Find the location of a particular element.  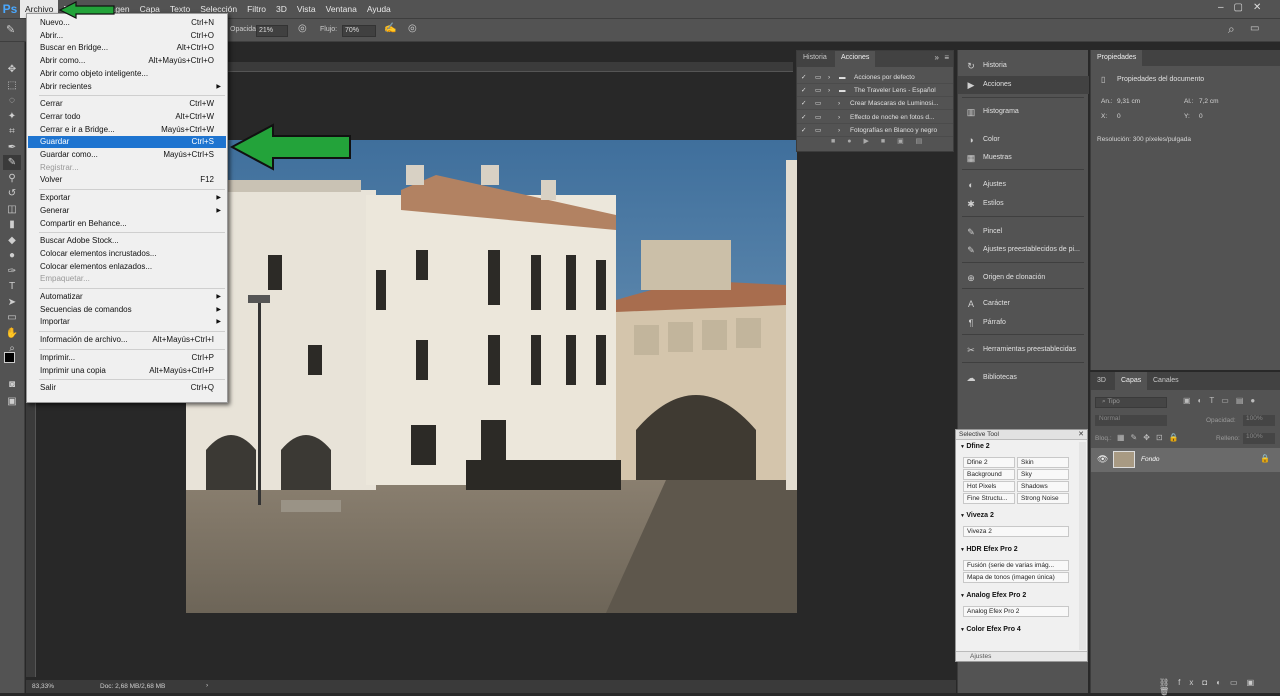

tab-acciones: Acciones is located at coordinates (855, 59).